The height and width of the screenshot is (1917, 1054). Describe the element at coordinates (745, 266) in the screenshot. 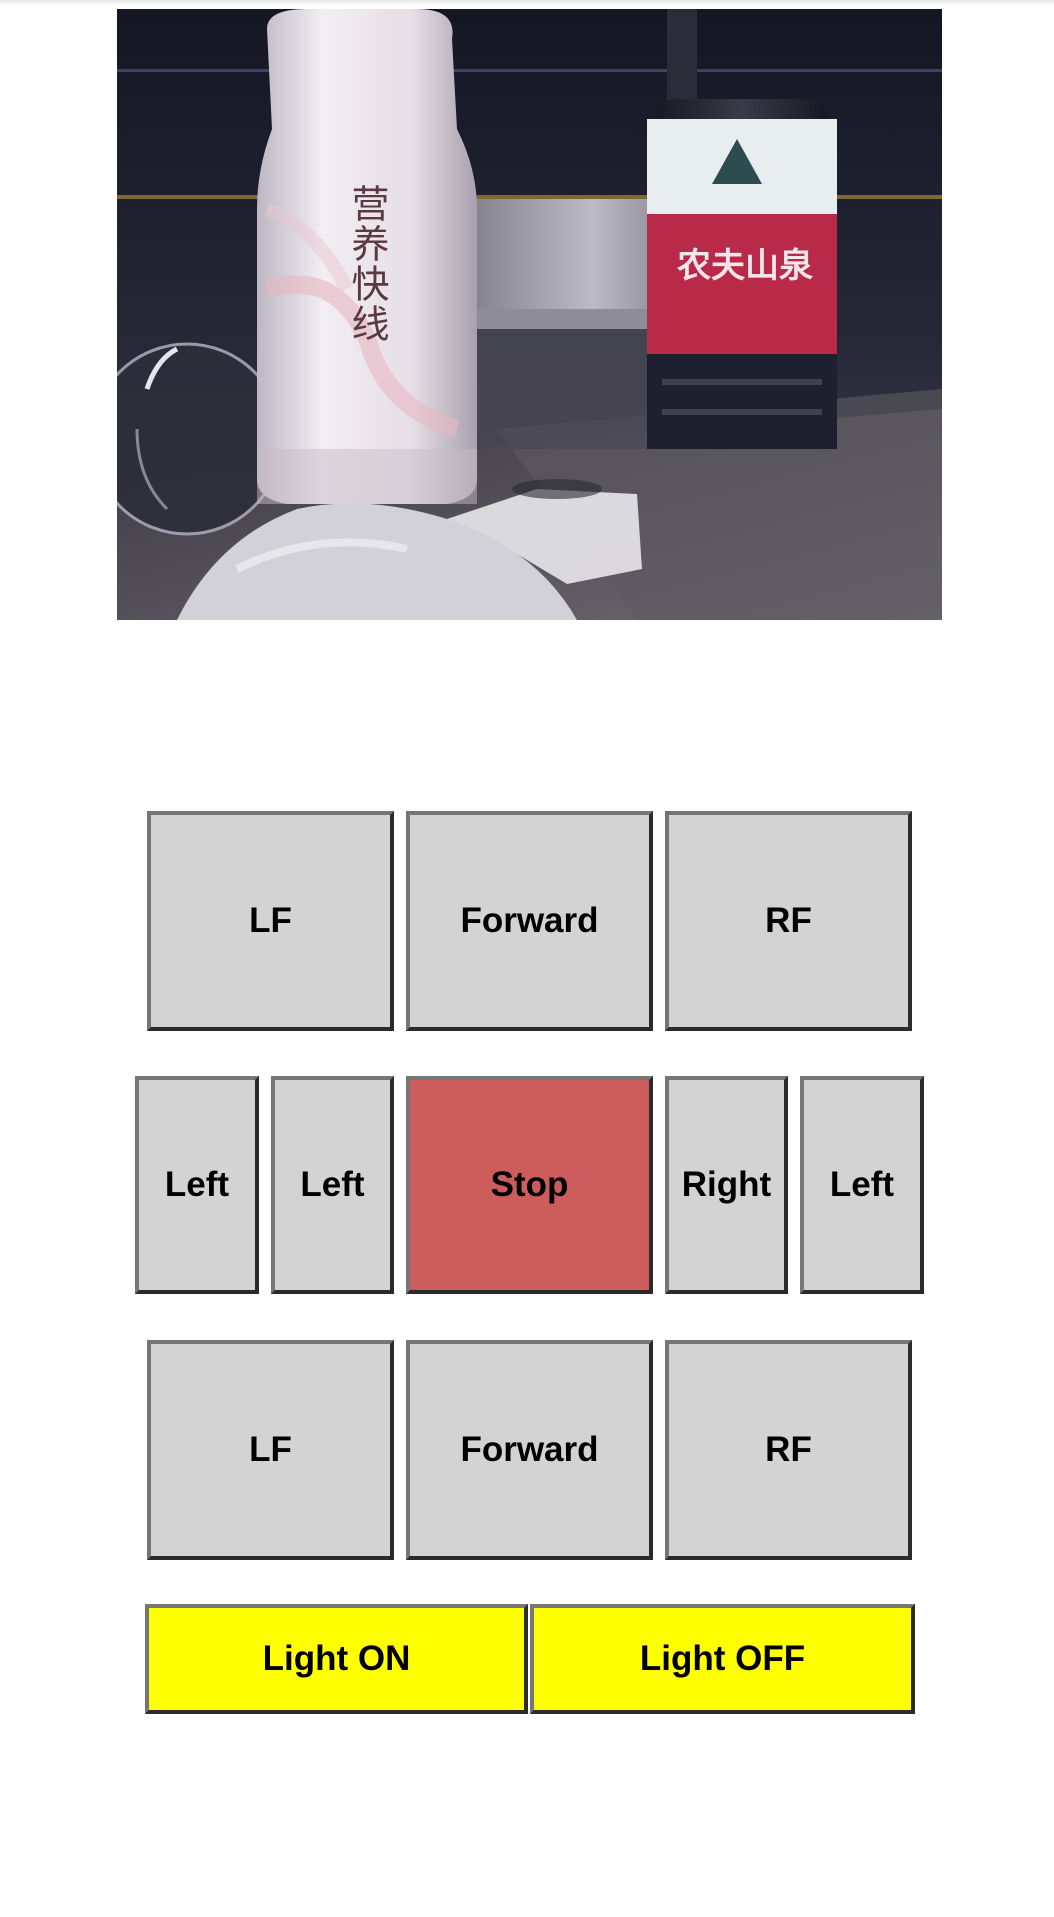

I see `bottle-right-label: 农夫山泉` at that location.